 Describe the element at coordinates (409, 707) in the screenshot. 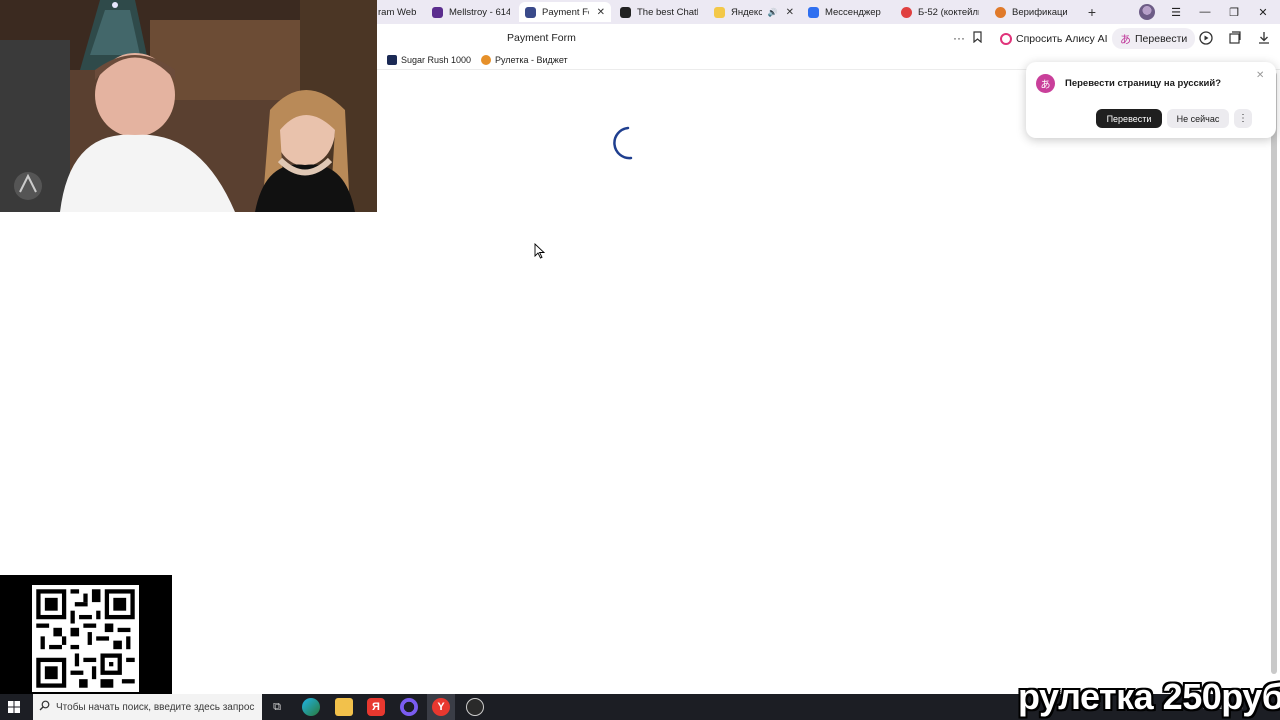

I see `alice-taskbar-icon` at that location.